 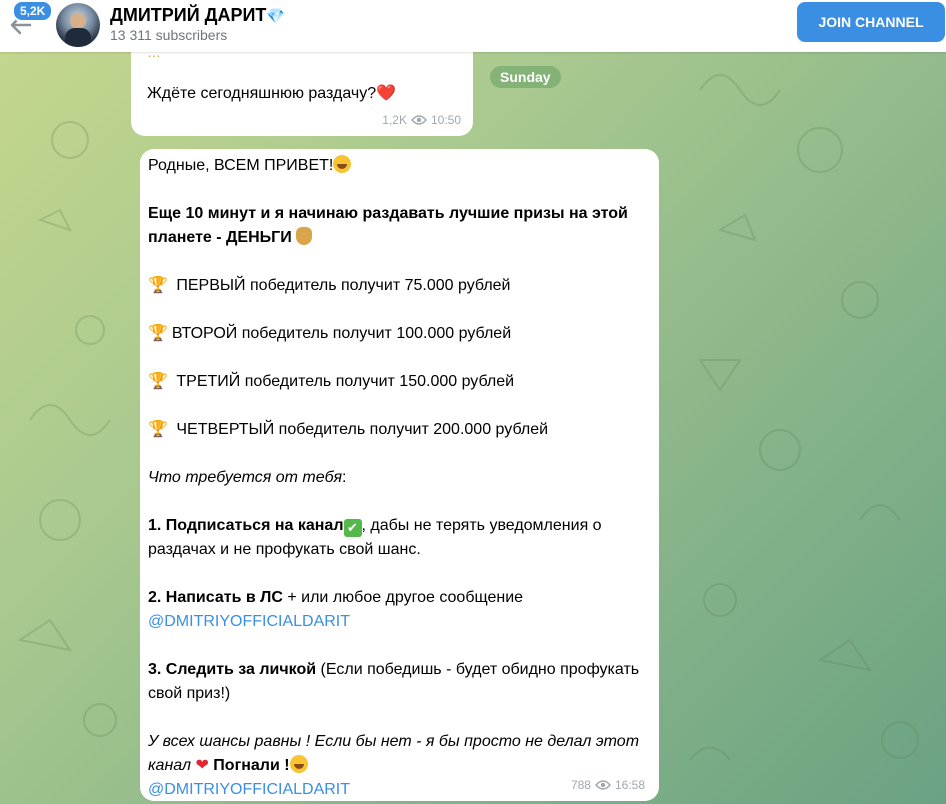 What do you see at coordinates (188, 15) in the screenshot?
I see `channel-title-text: ДМИТРИЙ ДАРИТ` at bounding box center [188, 15].